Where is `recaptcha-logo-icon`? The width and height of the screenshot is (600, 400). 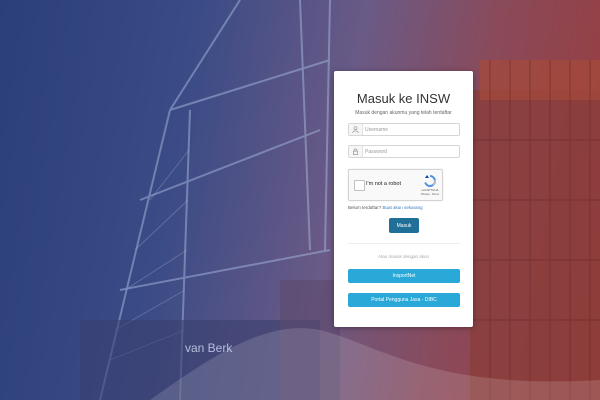
recaptcha-logo-icon is located at coordinates (430, 181).